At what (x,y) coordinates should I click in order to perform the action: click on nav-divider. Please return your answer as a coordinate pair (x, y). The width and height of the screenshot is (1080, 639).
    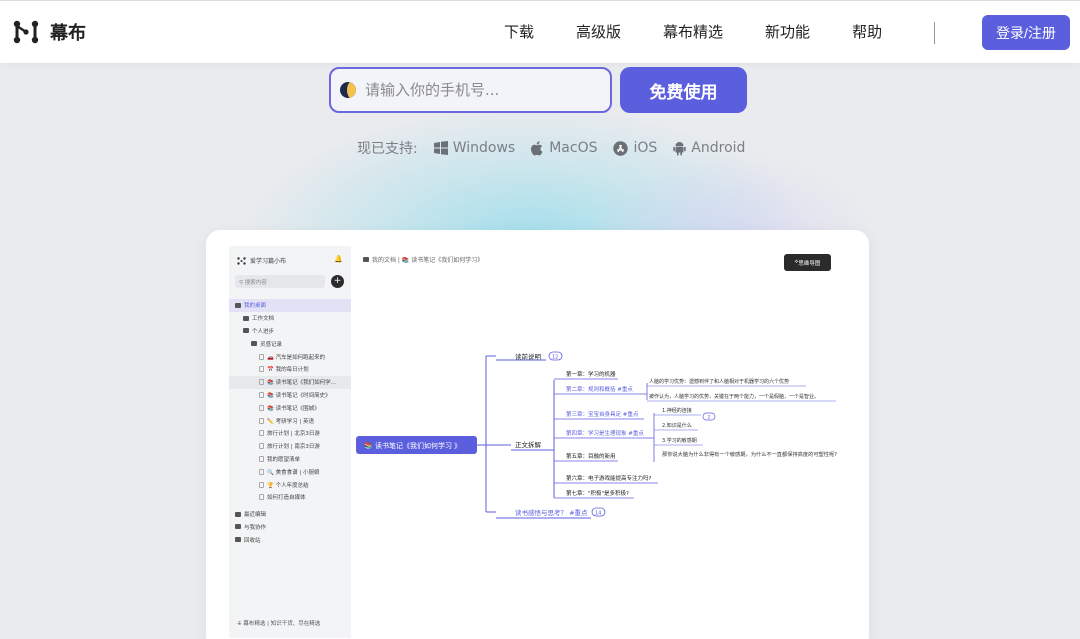
    Looking at the image, I should click on (934, 33).